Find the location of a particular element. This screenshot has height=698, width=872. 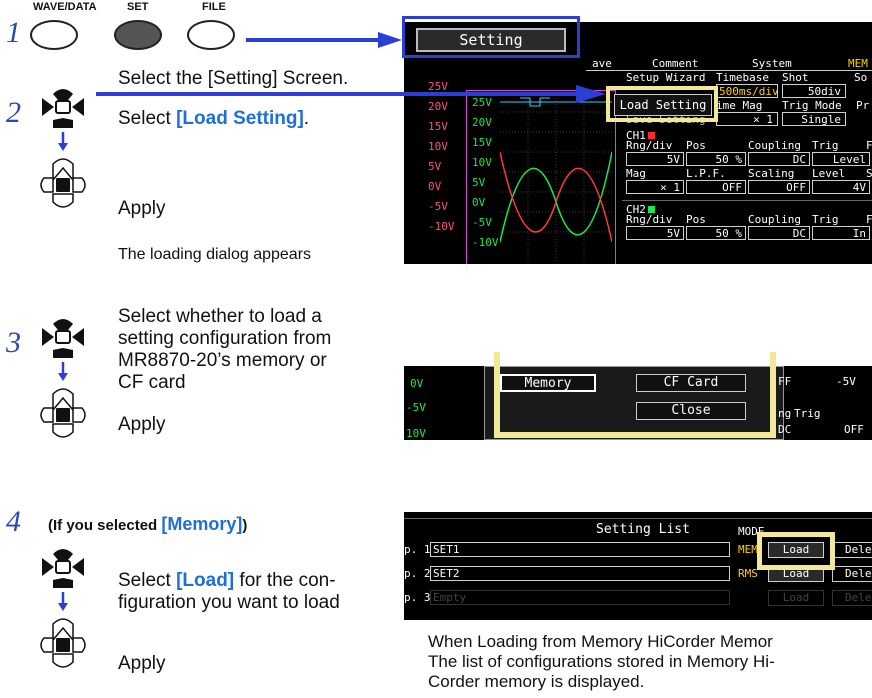

step-2-apply: Apply is located at coordinates (142, 208).